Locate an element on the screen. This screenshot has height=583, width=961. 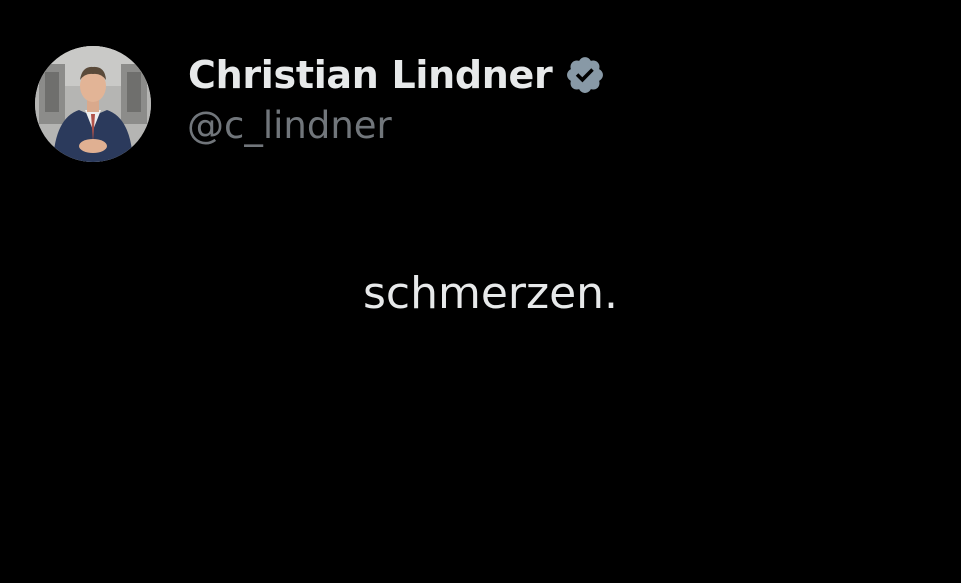
verified-badge-icon is located at coordinates (585, 75).